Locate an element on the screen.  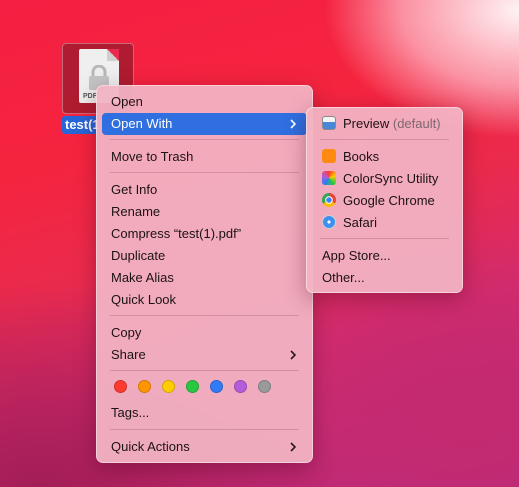
menu-item-label: Move to Trash is located at coordinates (152, 156).